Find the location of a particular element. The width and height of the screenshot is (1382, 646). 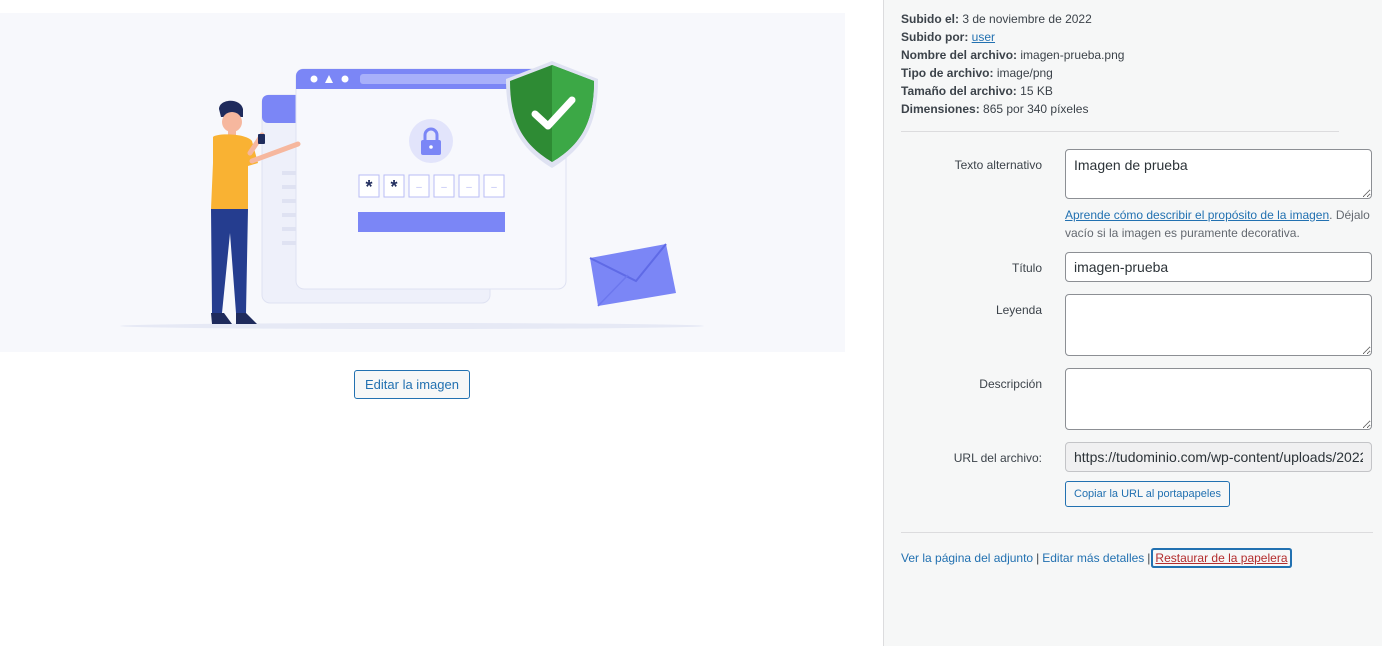

description-label: Descripción is located at coordinates (1010, 384).